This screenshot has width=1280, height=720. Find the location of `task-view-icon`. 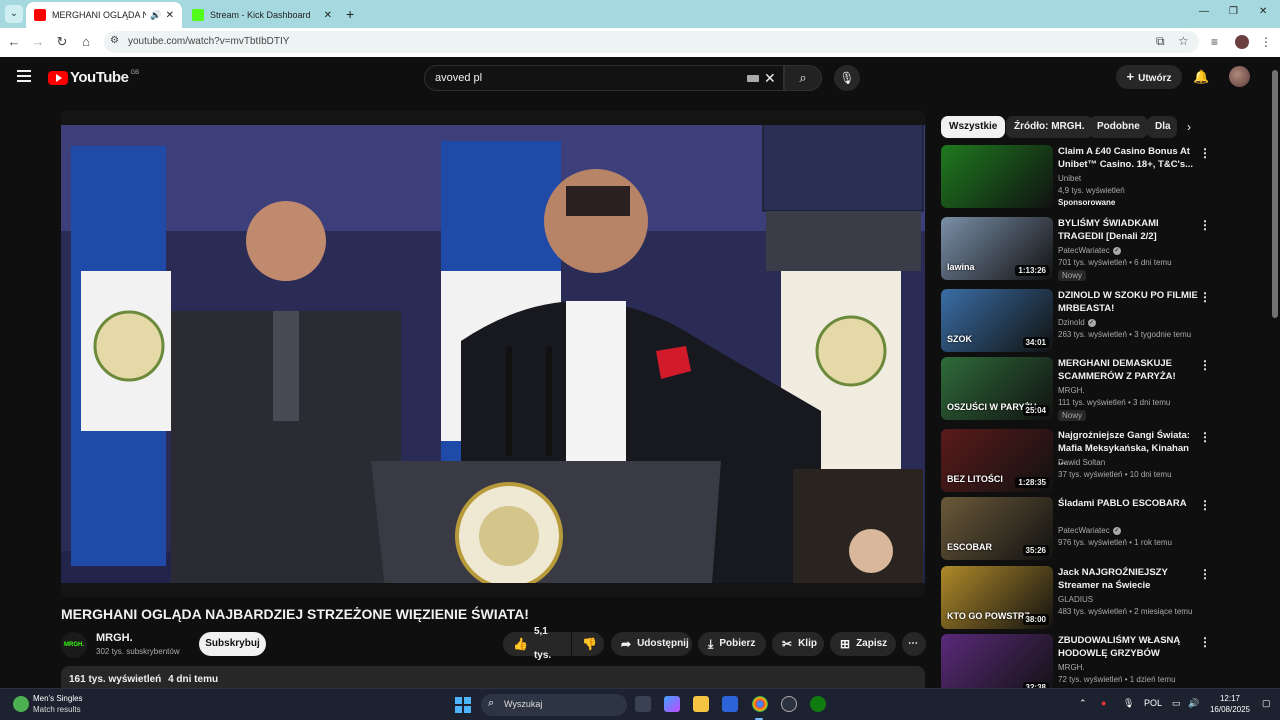

task-view-icon is located at coordinates (643, 704).